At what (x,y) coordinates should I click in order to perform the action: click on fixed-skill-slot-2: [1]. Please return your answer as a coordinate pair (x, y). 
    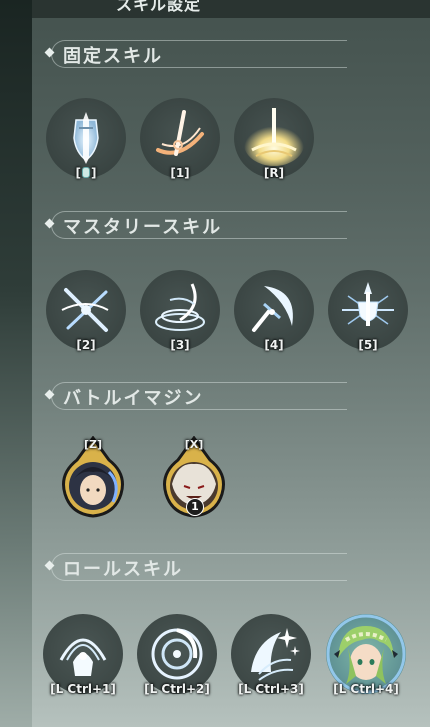
    Looking at the image, I should click on (180, 139).